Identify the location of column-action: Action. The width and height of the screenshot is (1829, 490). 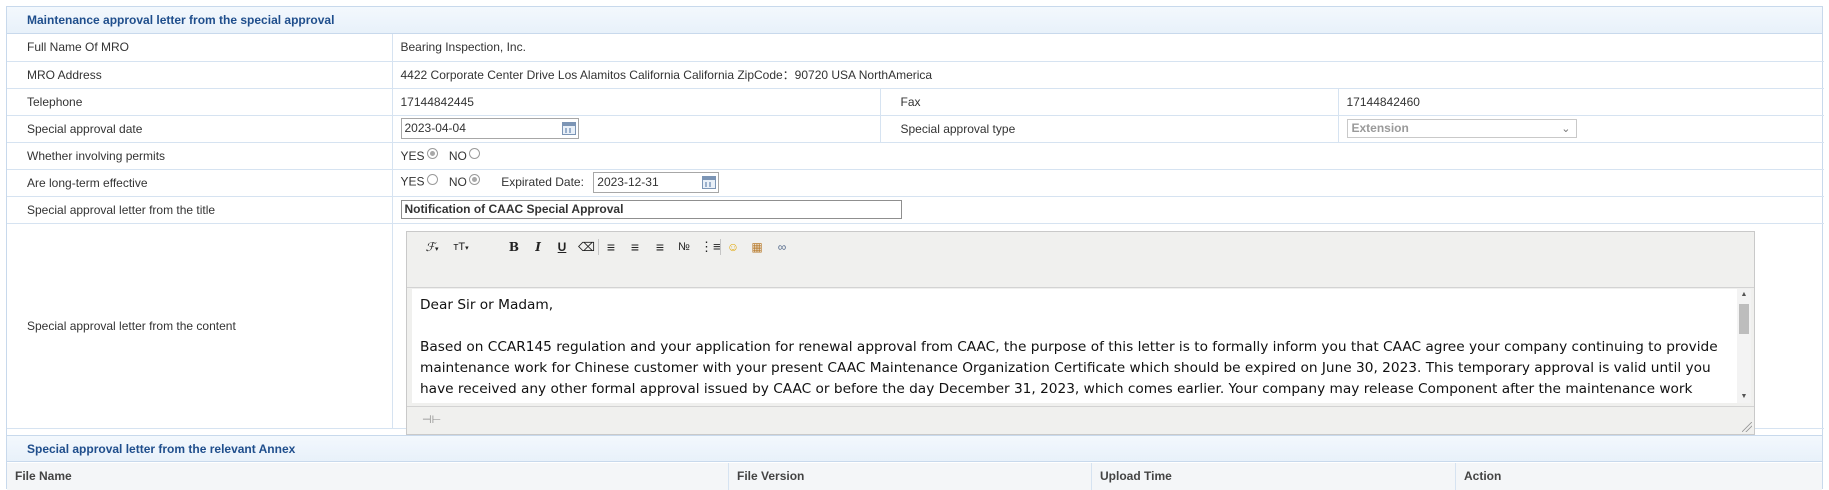
(1483, 476).